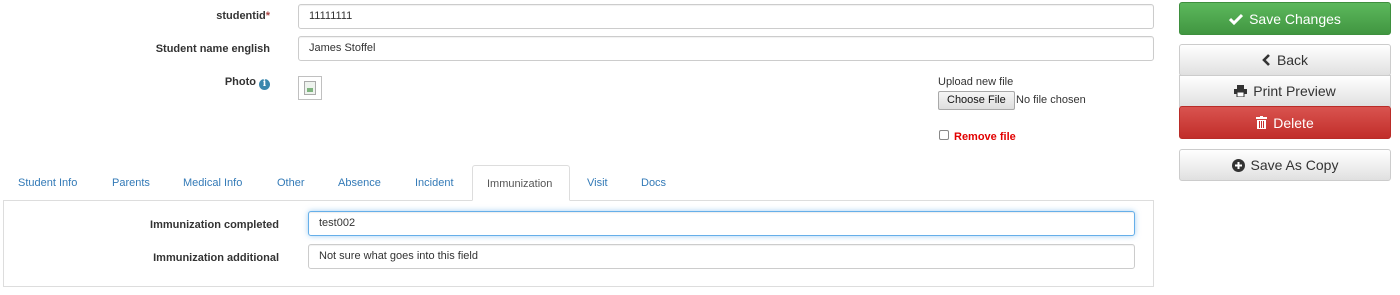 Image resolution: width=1400 pixels, height=295 pixels. Describe the element at coordinates (726, 48) in the screenshot. I see `student-name-input: James Stoffel` at that location.